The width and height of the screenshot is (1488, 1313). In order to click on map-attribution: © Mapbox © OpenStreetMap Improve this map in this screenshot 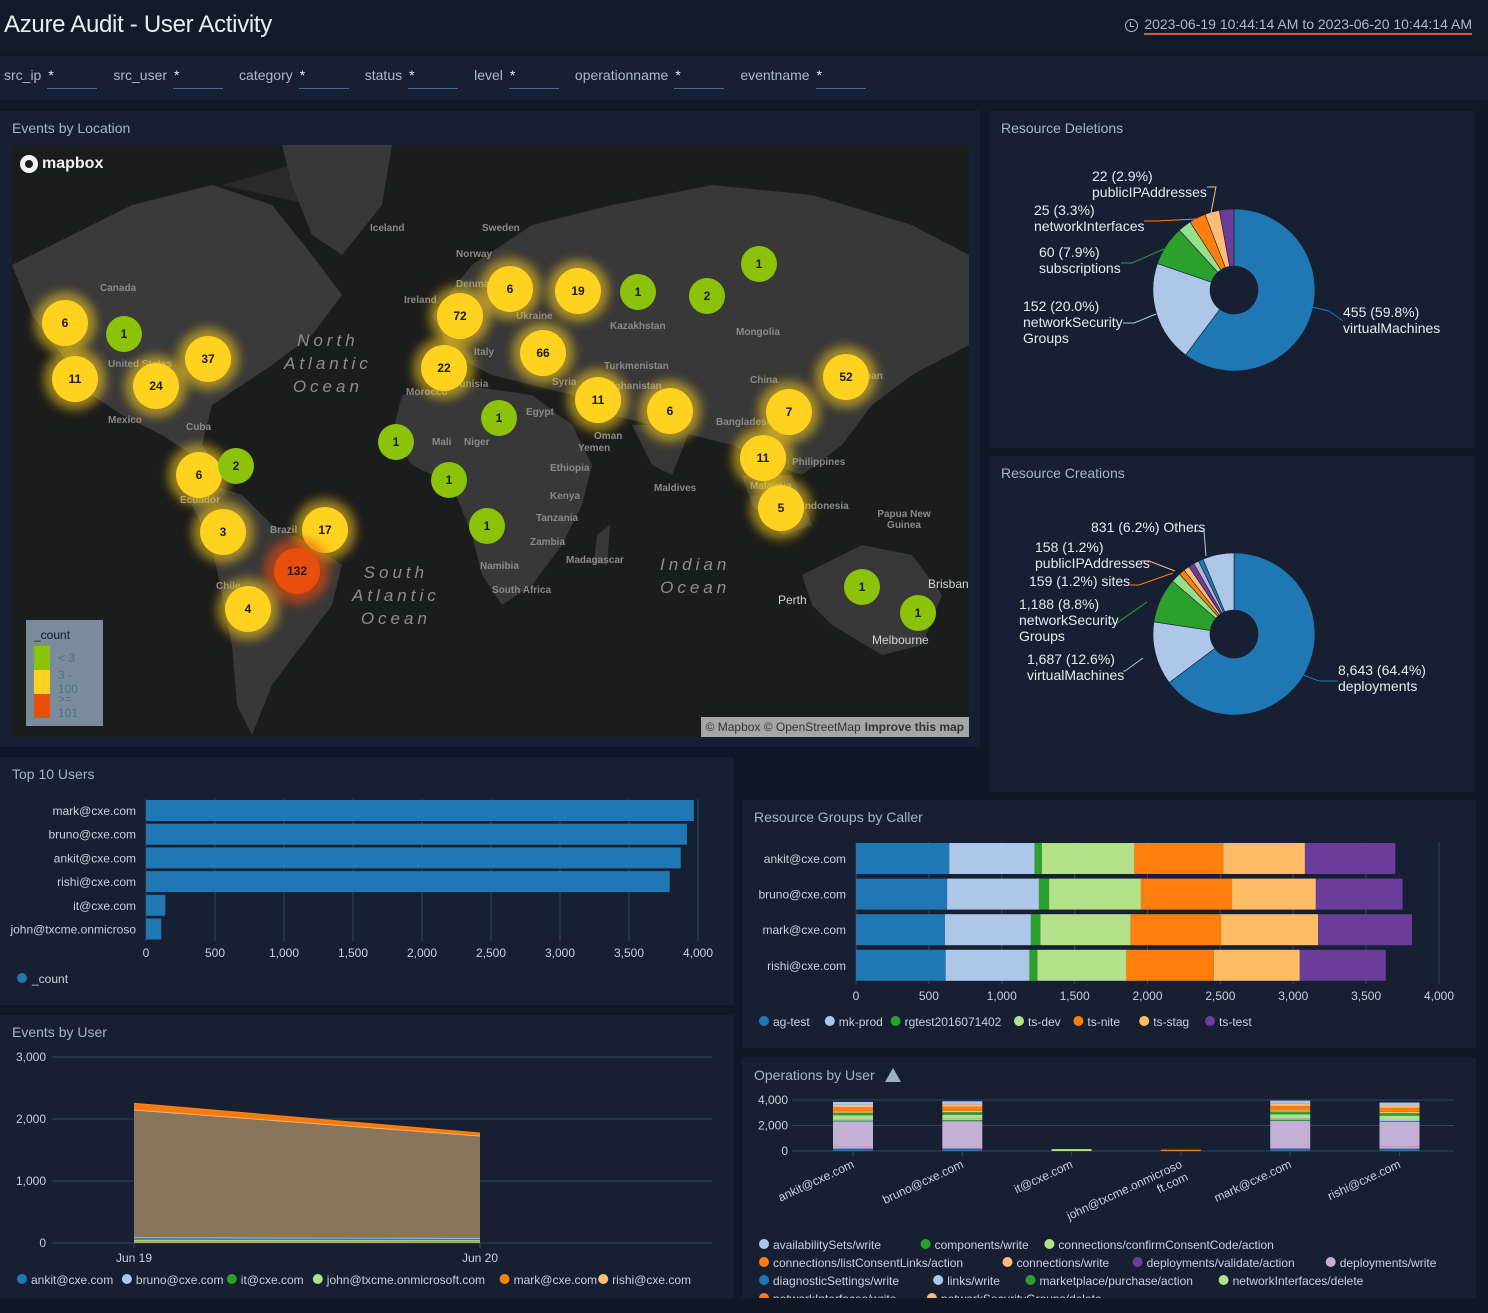, I will do `click(834, 727)`.